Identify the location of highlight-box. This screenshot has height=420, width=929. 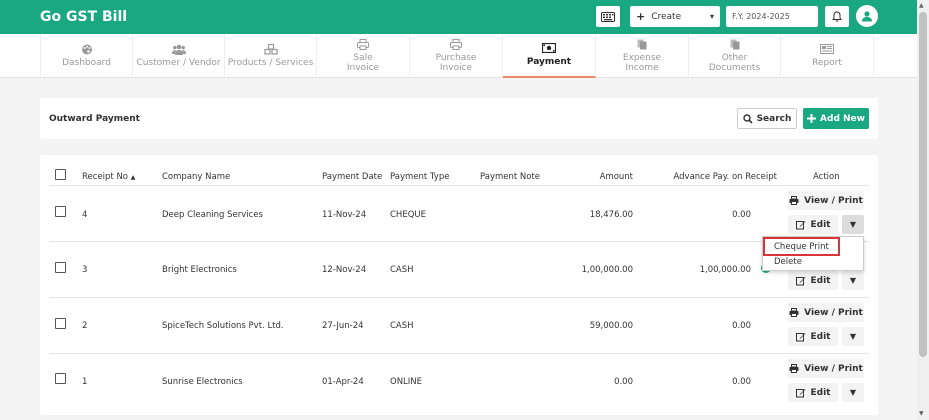
(801, 246).